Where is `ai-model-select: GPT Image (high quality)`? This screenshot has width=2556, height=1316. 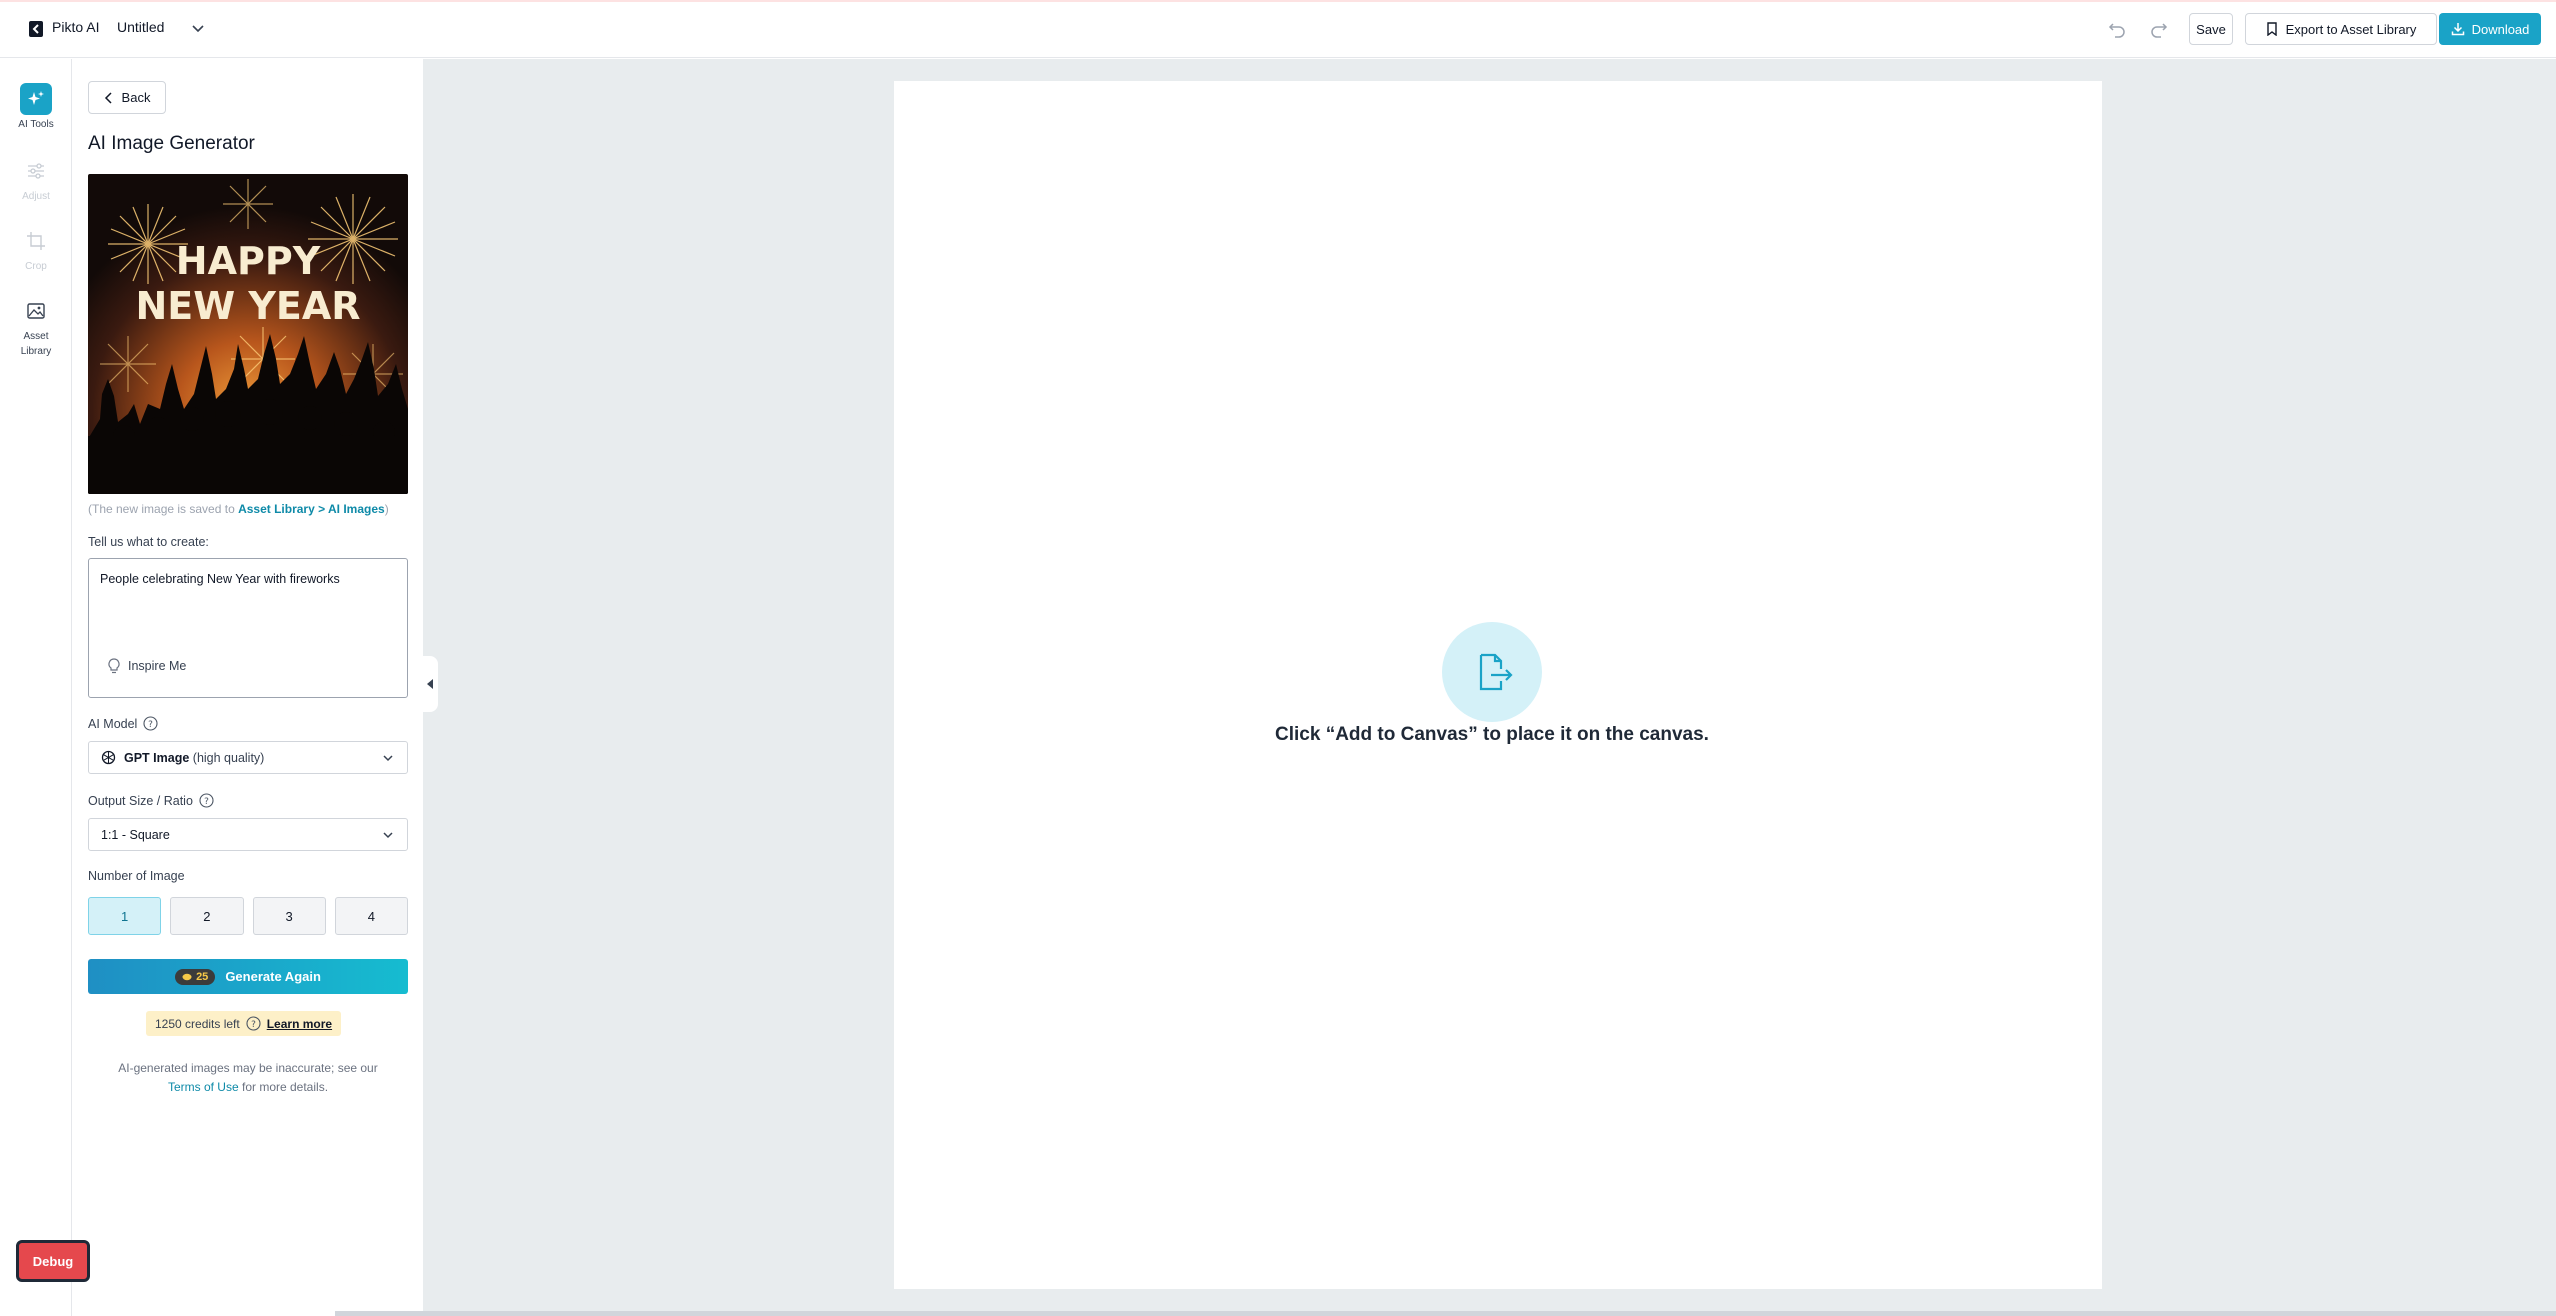 ai-model-select: GPT Image (high quality) is located at coordinates (248, 757).